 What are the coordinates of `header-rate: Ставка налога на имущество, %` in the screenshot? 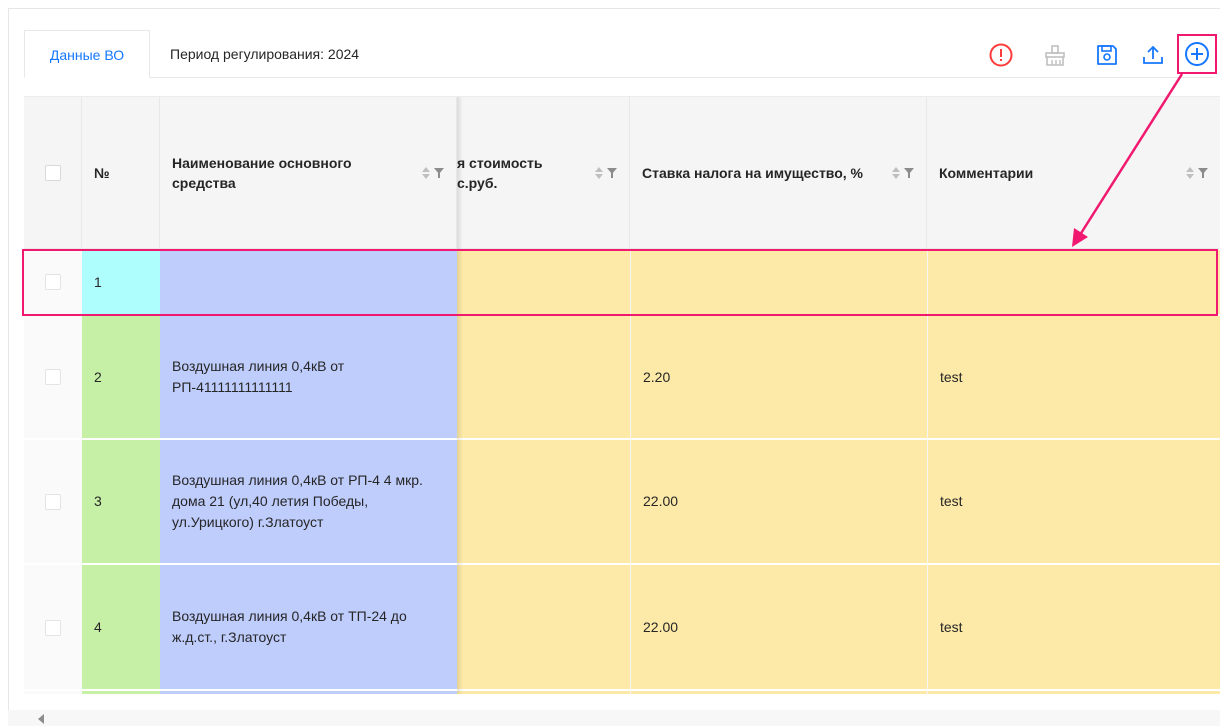 It's located at (778, 173).